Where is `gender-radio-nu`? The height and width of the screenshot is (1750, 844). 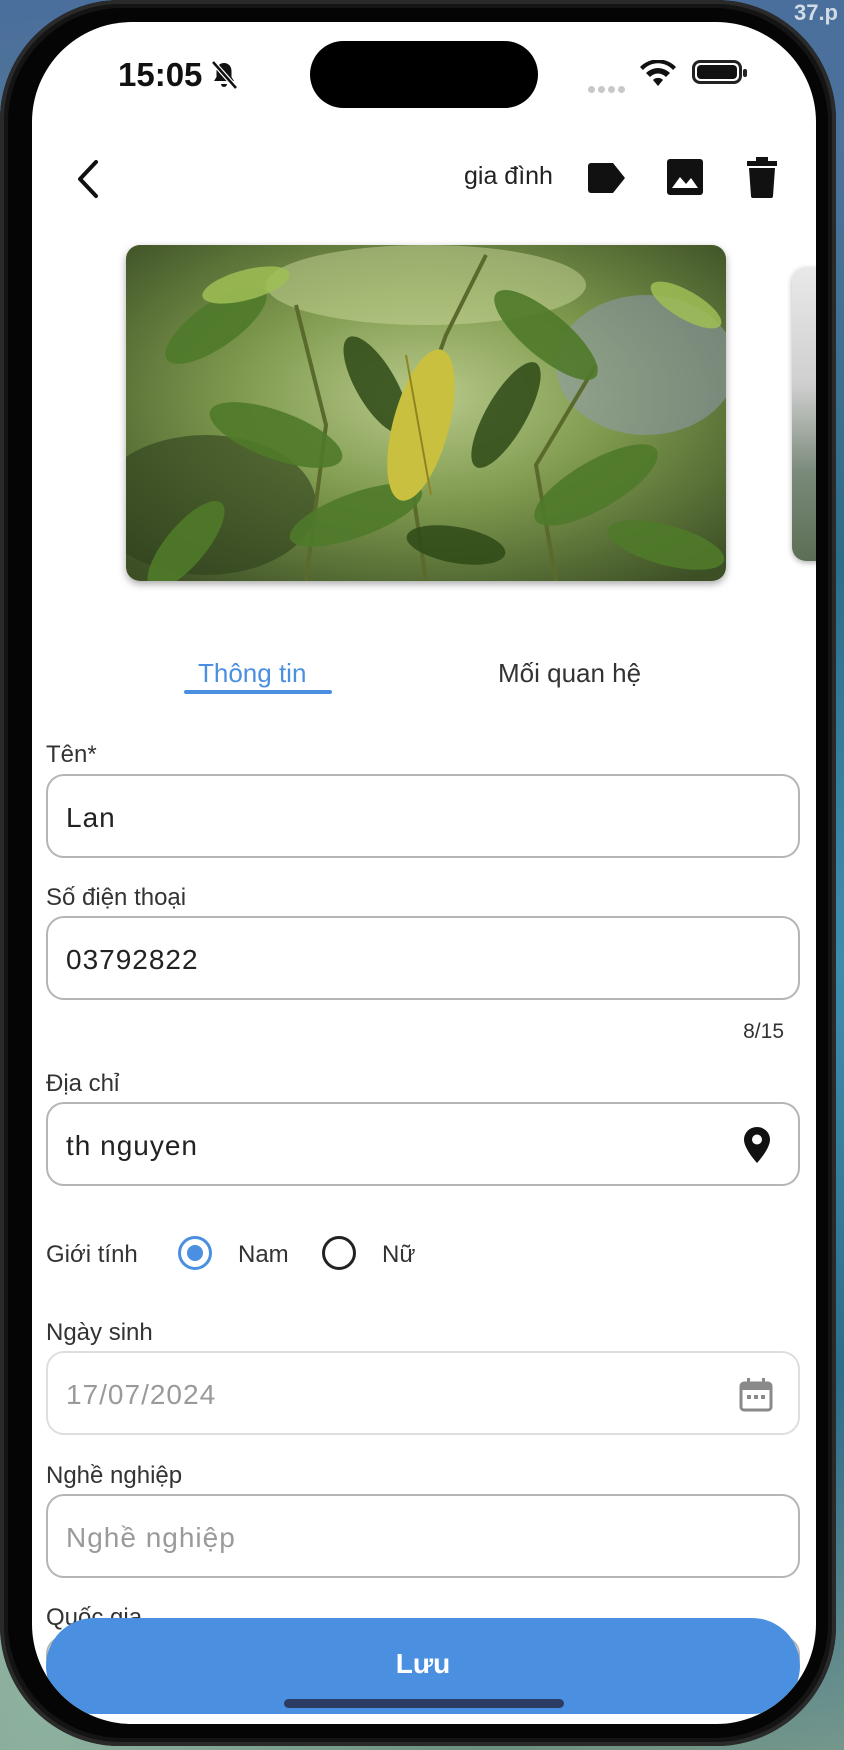 gender-radio-nu is located at coordinates (339, 1253).